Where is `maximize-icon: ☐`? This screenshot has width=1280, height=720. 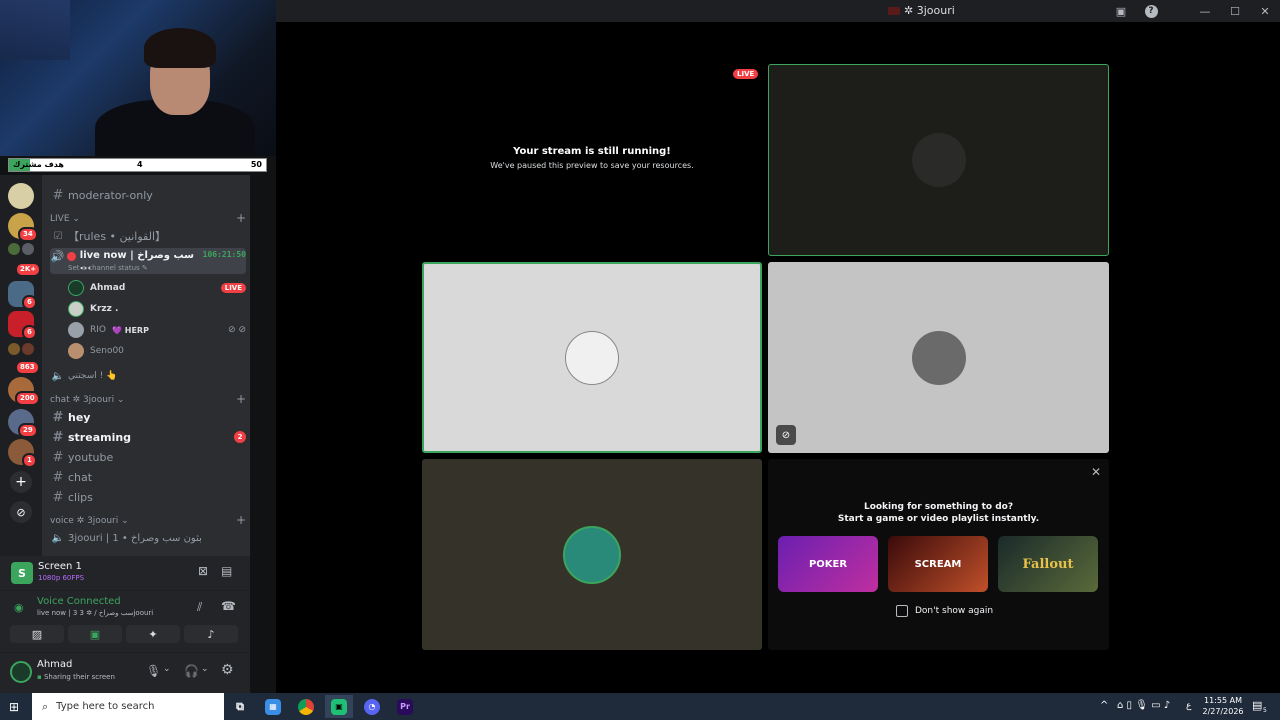
maximize-icon: ☐ is located at coordinates (1235, 11).